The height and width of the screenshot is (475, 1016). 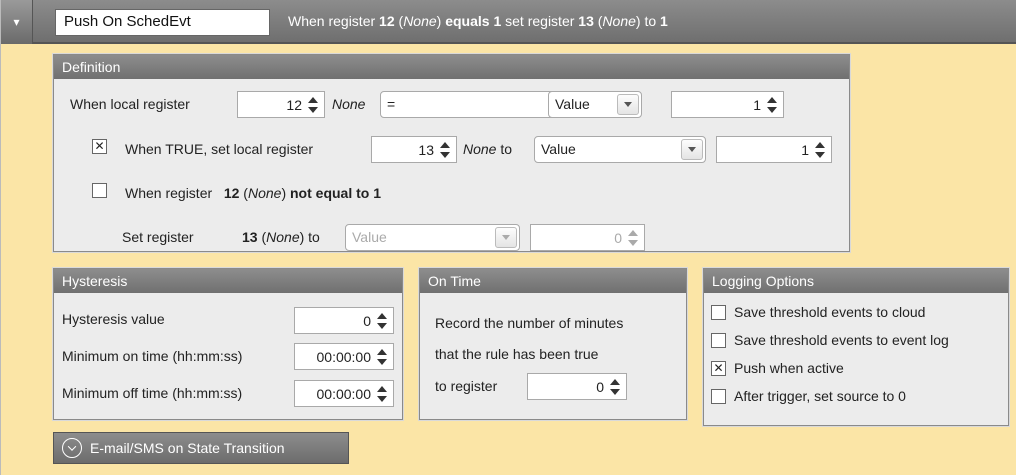 What do you see at coordinates (841, 340) in the screenshot?
I see `save-event-log-label: Save threshold events to event log` at bounding box center [841, 340].